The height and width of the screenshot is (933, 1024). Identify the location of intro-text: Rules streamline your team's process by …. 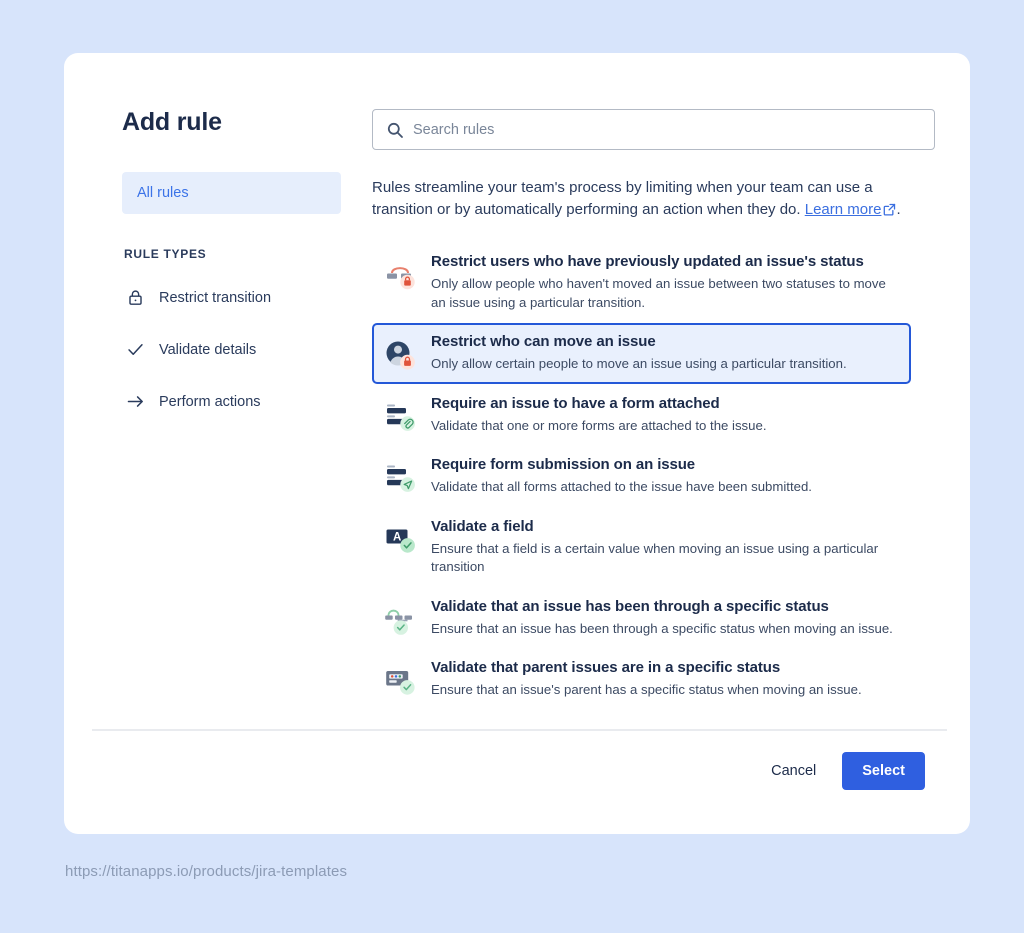
(642, 199).